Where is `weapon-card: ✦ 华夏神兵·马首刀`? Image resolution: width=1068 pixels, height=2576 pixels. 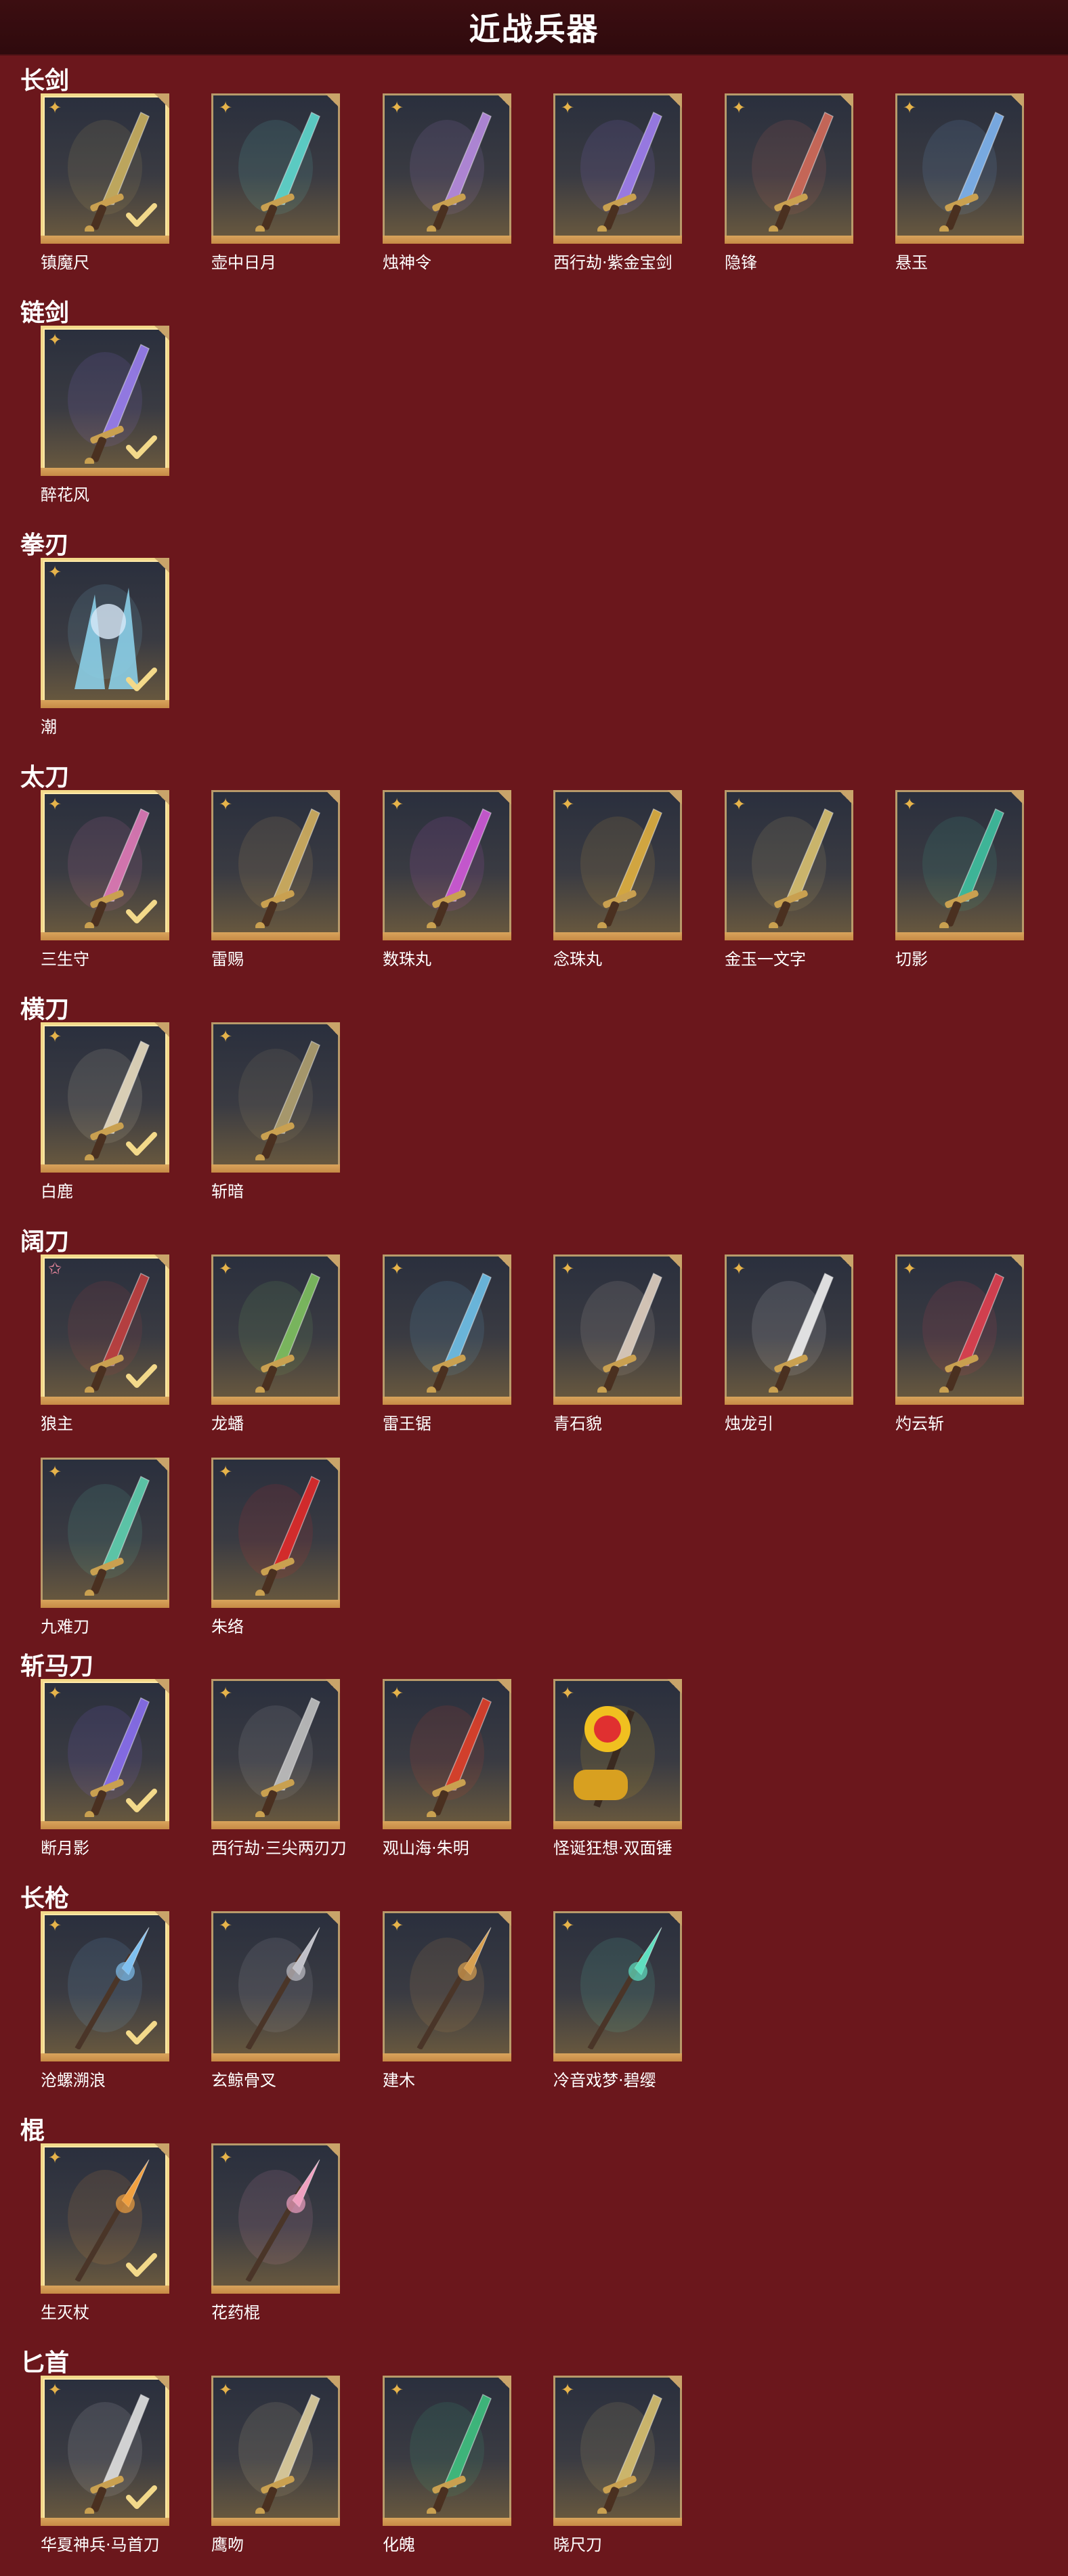
weapon-card: ✦ 华夏神兵·马首刀 is located at coordinates (105, 2465).